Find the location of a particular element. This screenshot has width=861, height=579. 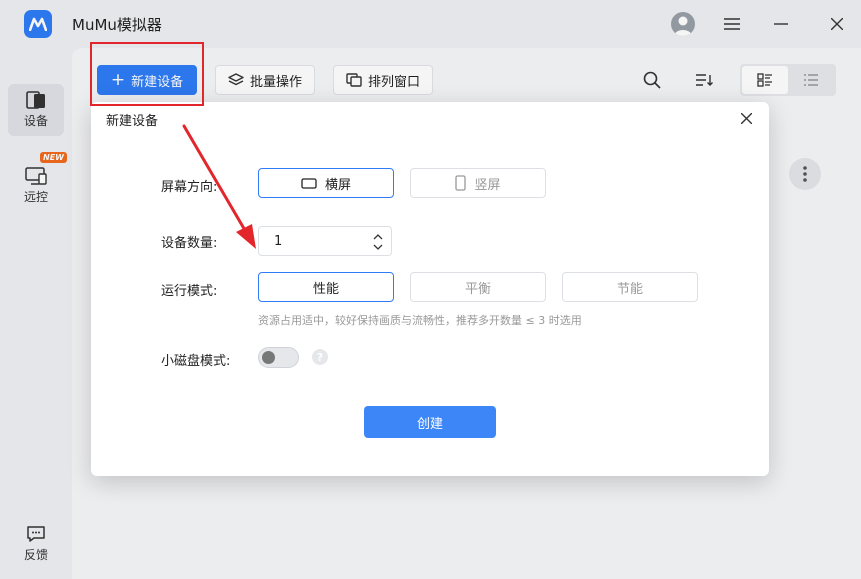

landscape-icon is located at coordinates (309, 183).